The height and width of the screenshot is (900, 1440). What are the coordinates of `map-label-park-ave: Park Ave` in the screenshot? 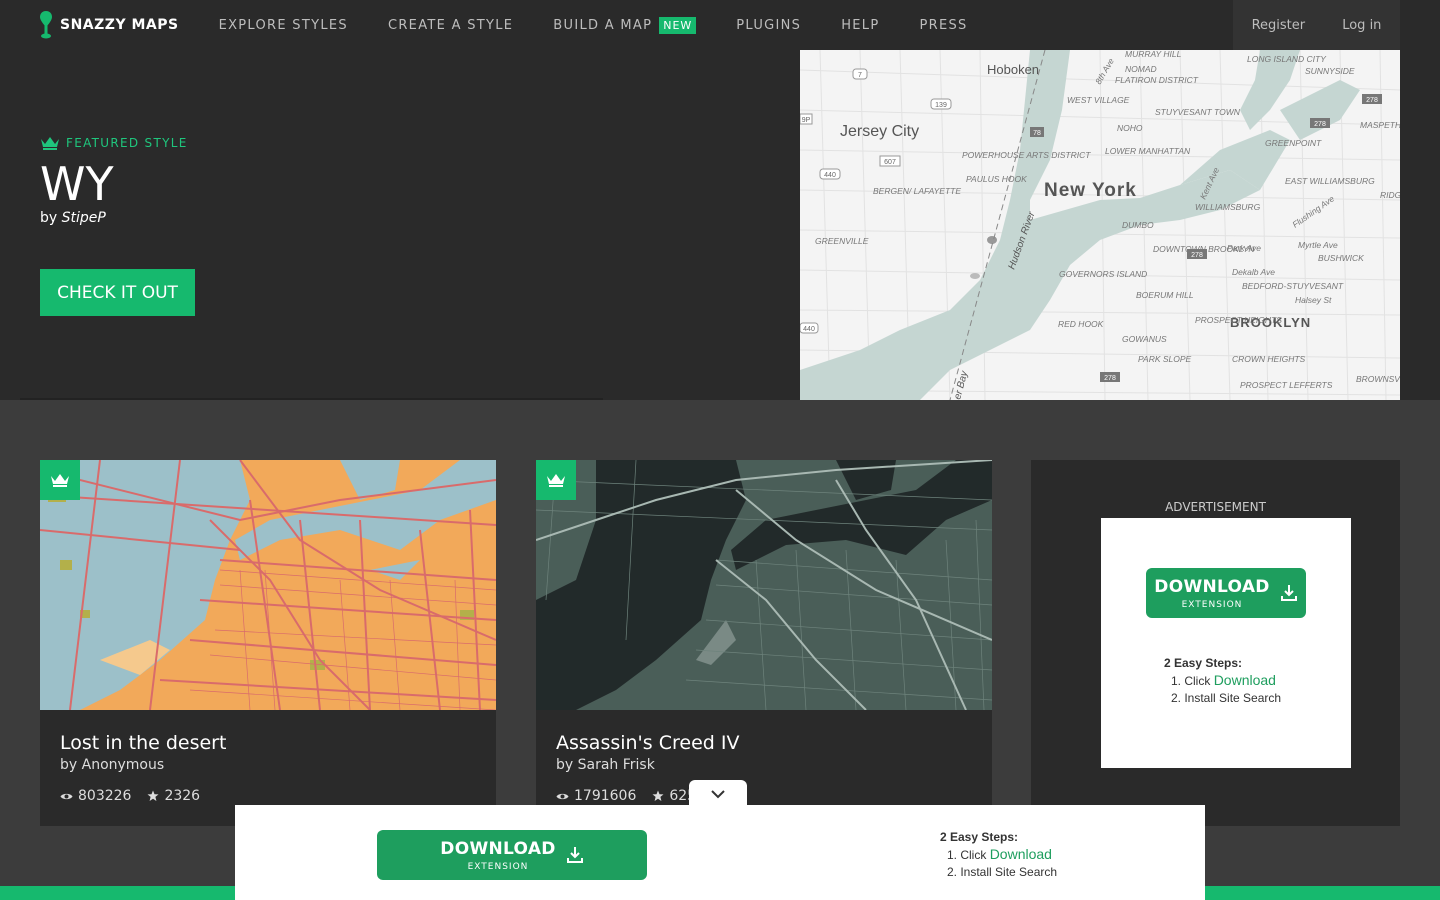 It's located at (1244, 248).